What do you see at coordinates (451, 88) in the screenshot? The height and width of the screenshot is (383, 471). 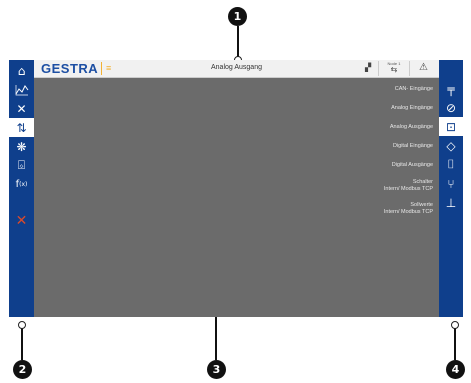 I see `valve-icon: ╤` at bounding box center [451, 88].